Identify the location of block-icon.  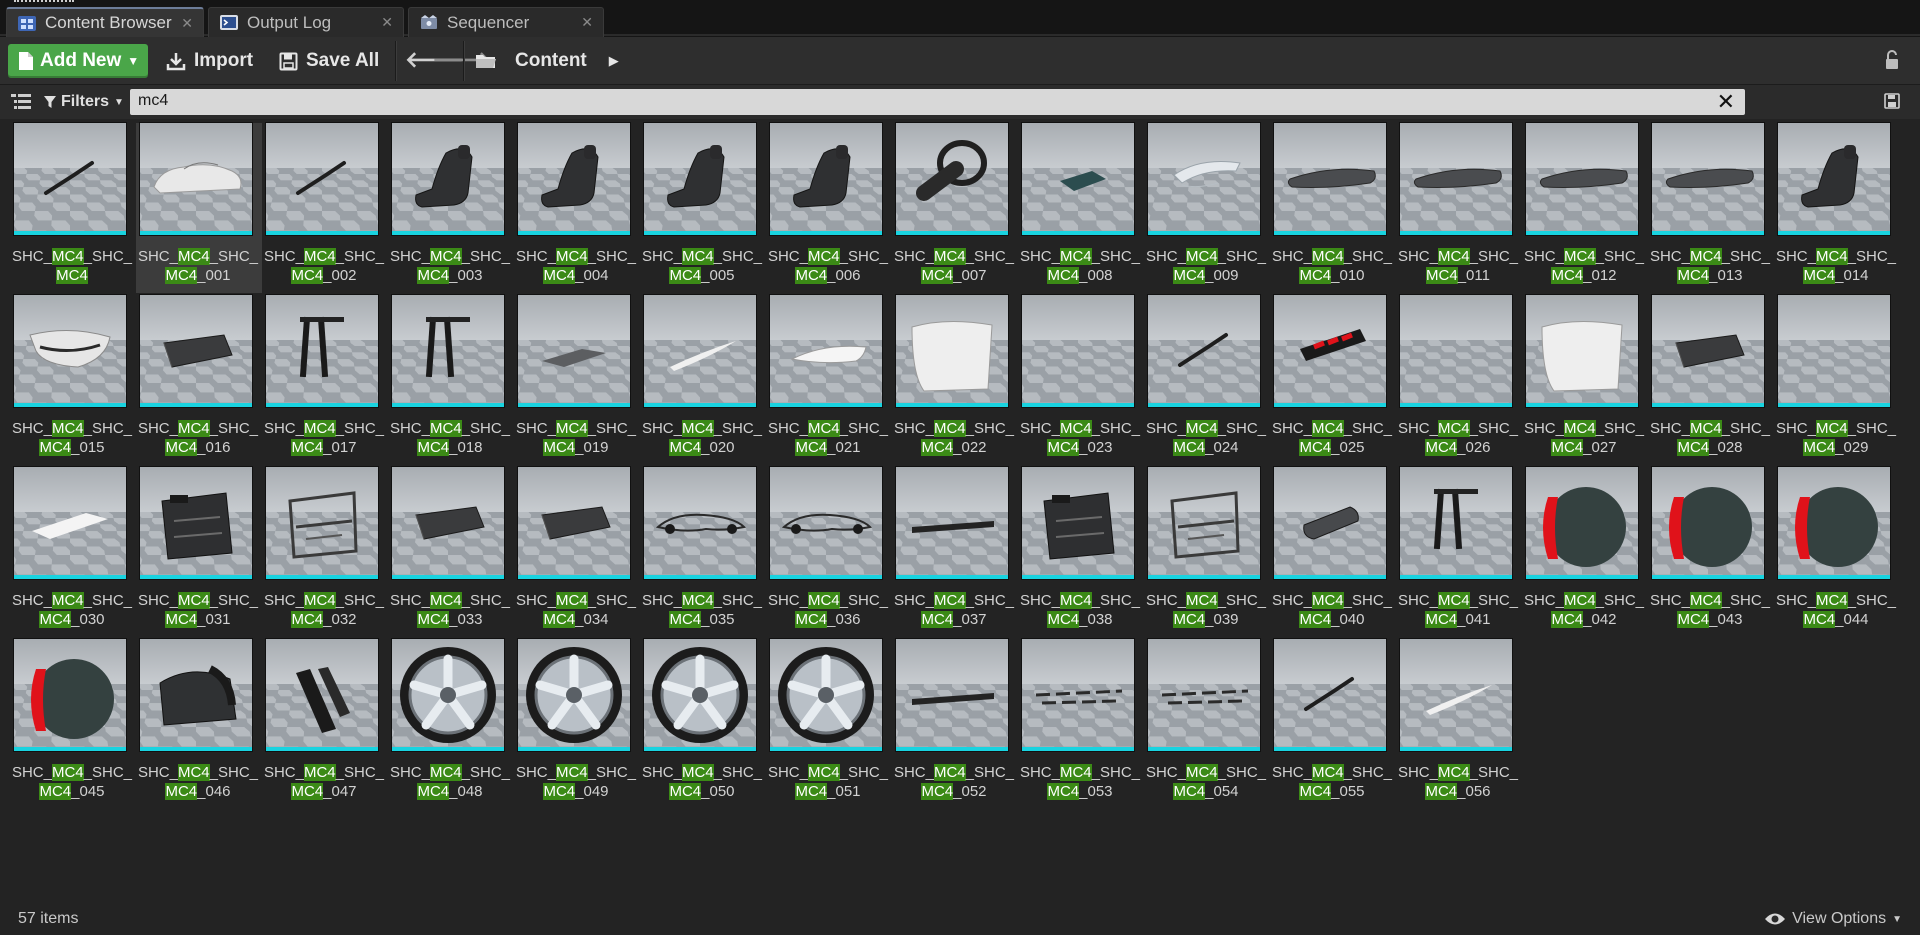
(576, 523).